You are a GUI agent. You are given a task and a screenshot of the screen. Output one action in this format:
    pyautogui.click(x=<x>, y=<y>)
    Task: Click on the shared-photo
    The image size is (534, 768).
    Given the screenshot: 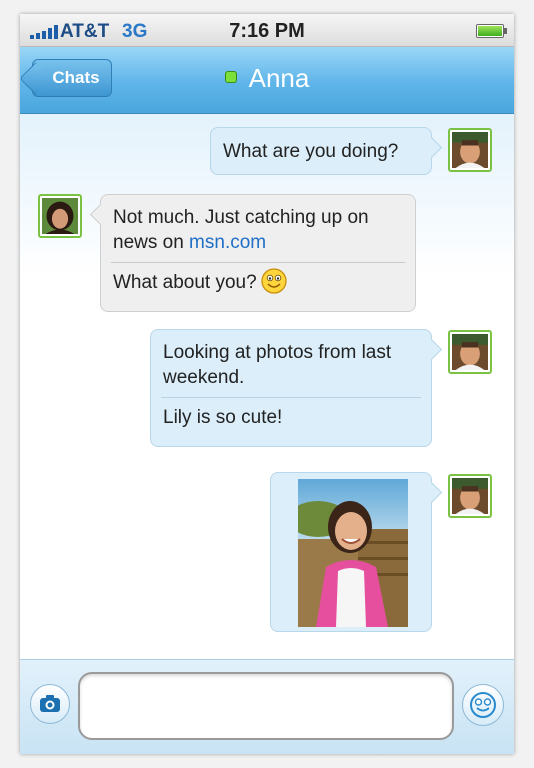 What is the action you would take?
    pyautogui.click(x=353, y=553)
    